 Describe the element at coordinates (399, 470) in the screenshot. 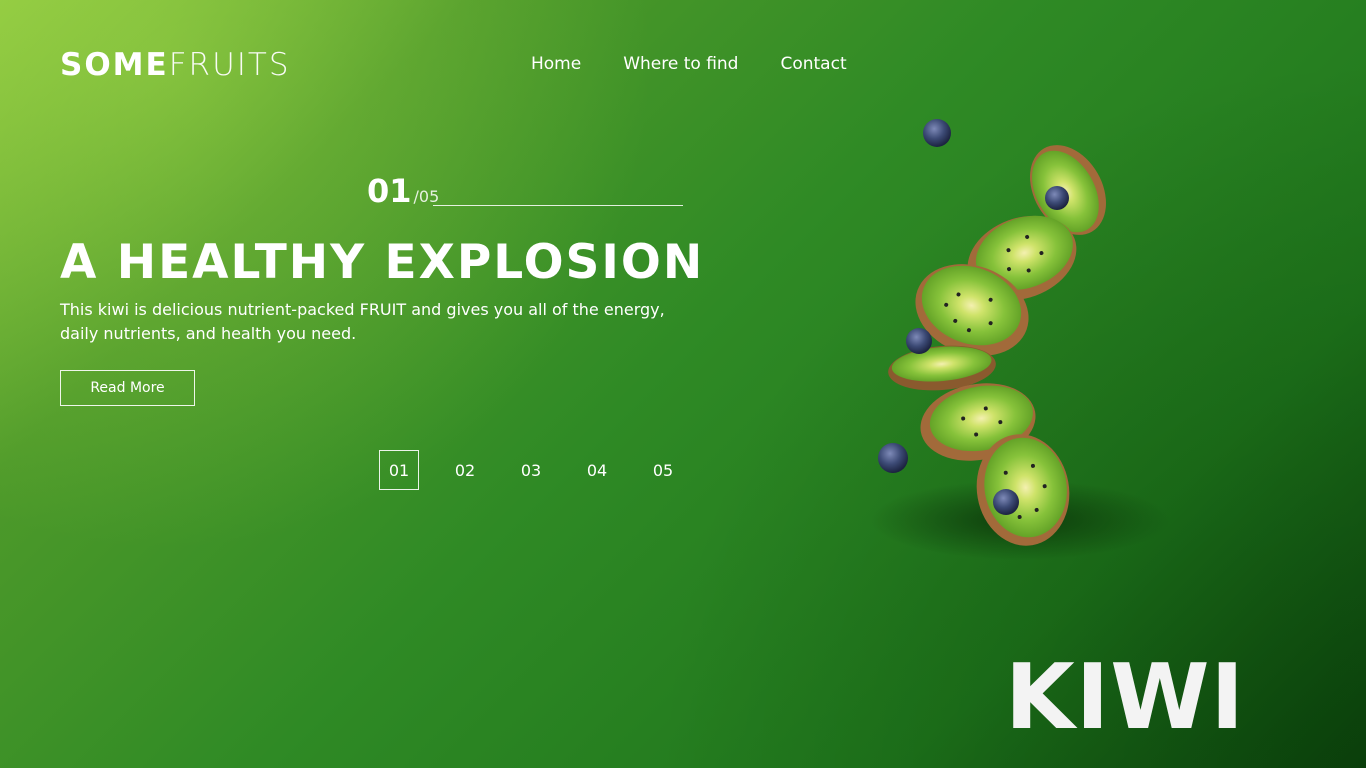

I see `pagination-item-01: 01` at that location.